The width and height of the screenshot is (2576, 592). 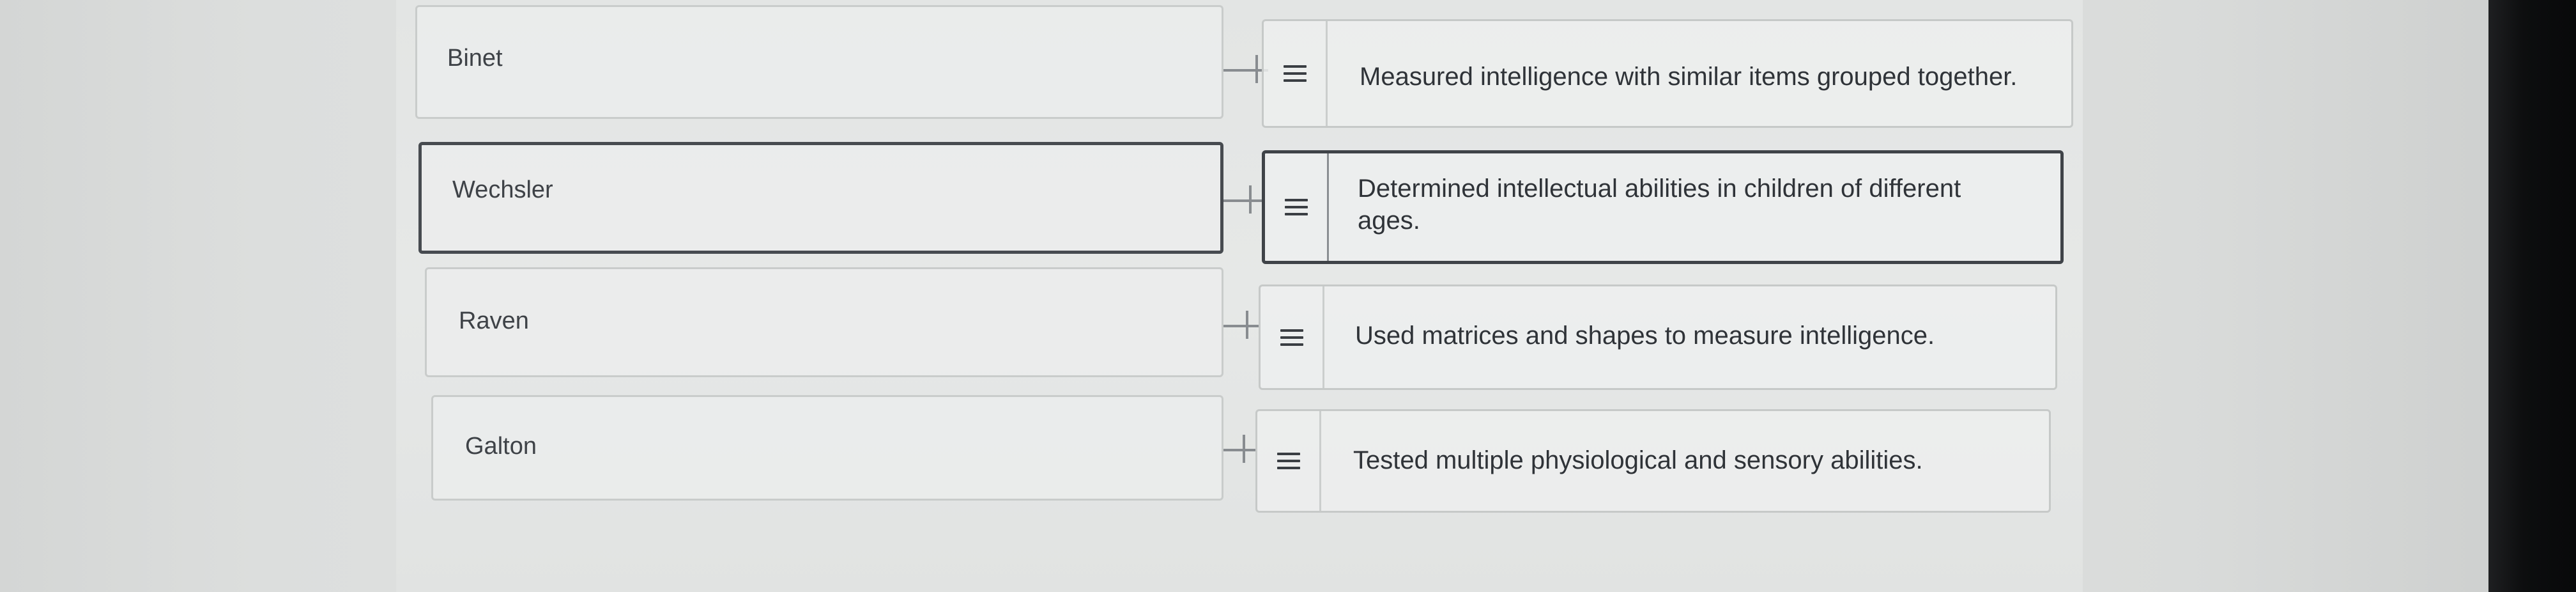 What do you see at coordinates (502, 189) in the screenshot?
I see `term-label: Wechsler` at bounding box center [502, 189].